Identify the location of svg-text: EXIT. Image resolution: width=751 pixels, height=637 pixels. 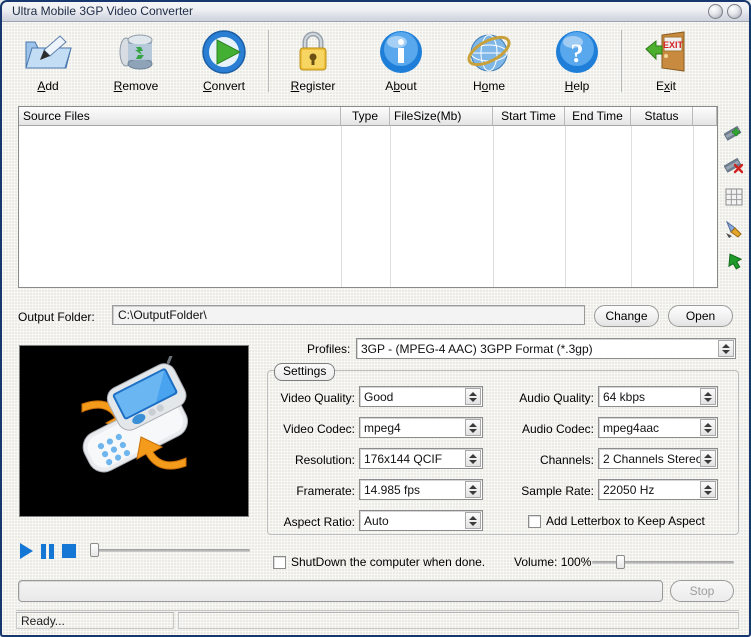
(673, 45).